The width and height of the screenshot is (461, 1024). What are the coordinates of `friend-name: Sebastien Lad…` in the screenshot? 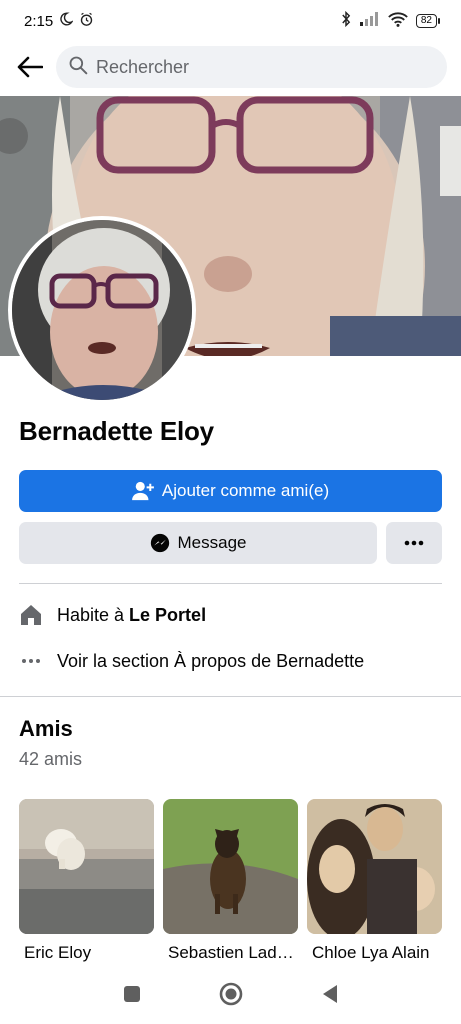 It's located at (231, 952).